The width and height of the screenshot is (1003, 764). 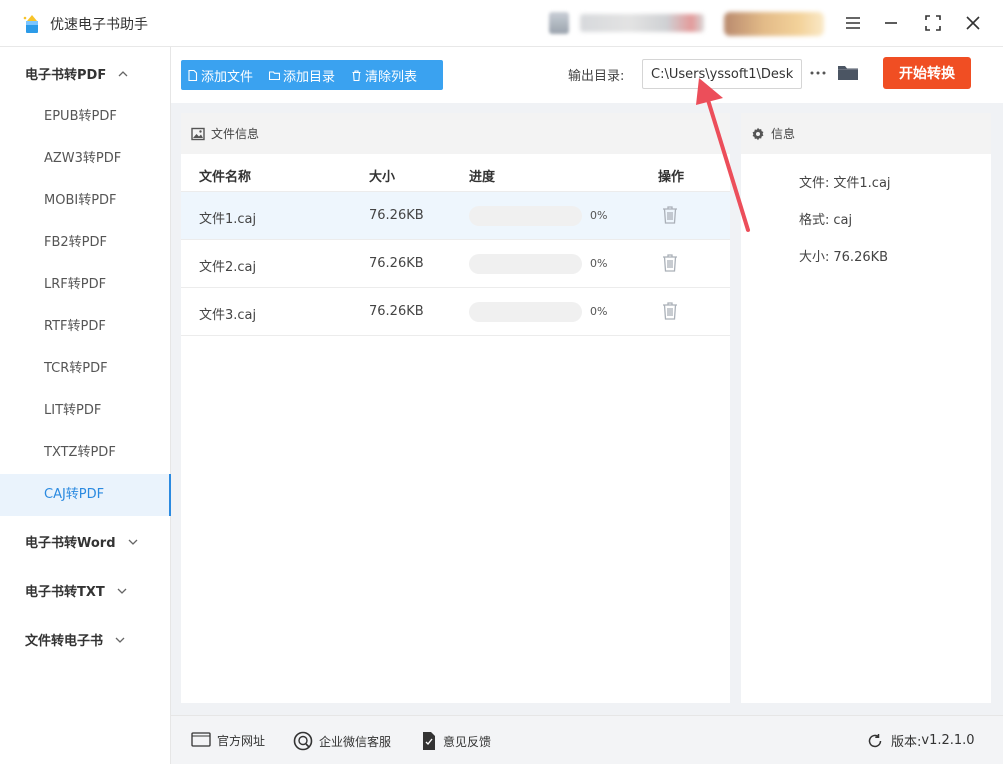 I want to click on sidebar-item-rtf-to-pdf: RTF转PDF, so click(x=85, y=327).